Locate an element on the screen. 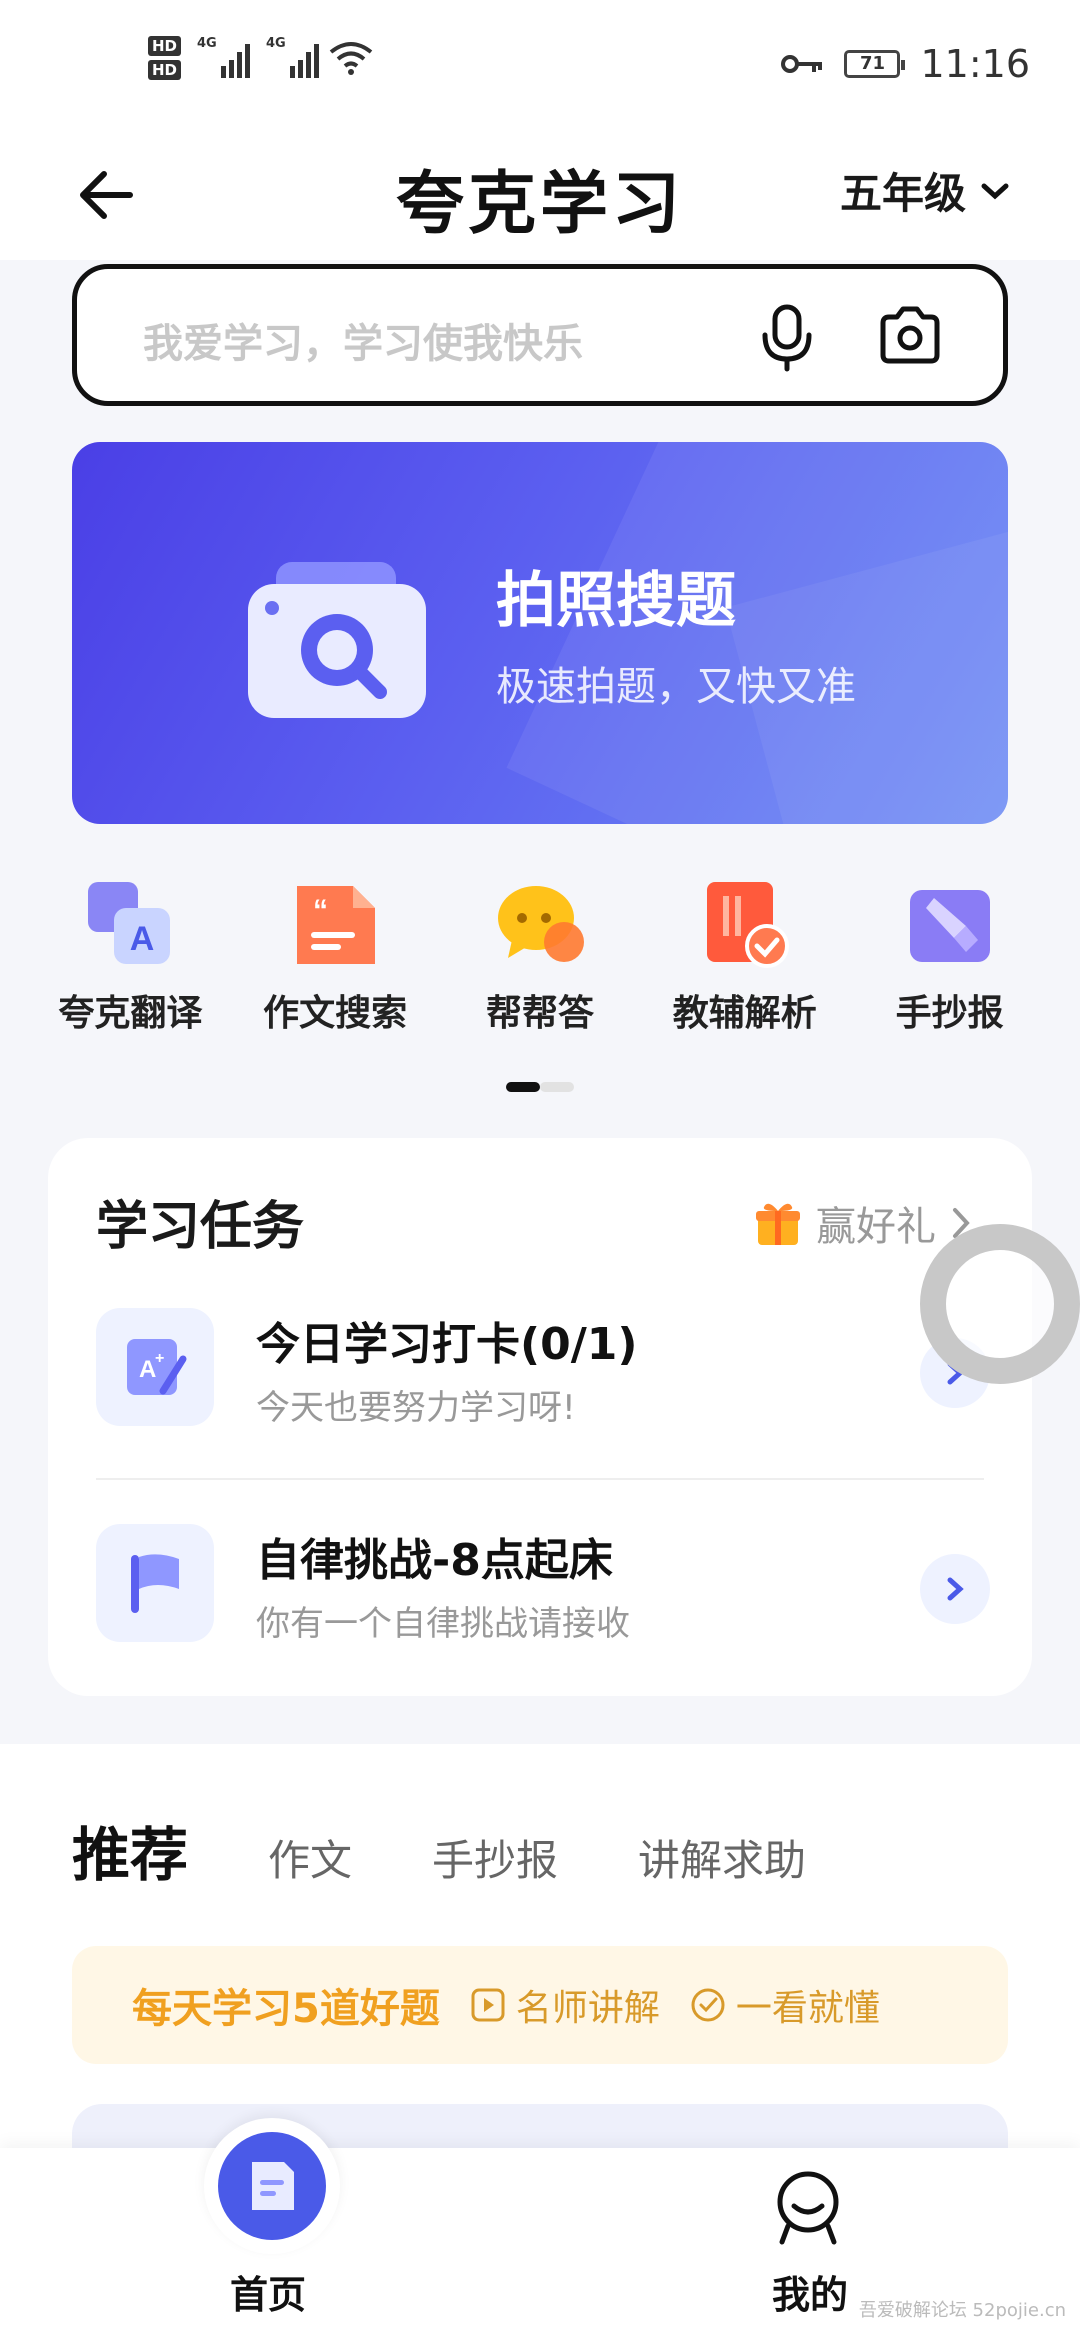  tab-poster: 手抄报 is located at coordinates (495, 1857).